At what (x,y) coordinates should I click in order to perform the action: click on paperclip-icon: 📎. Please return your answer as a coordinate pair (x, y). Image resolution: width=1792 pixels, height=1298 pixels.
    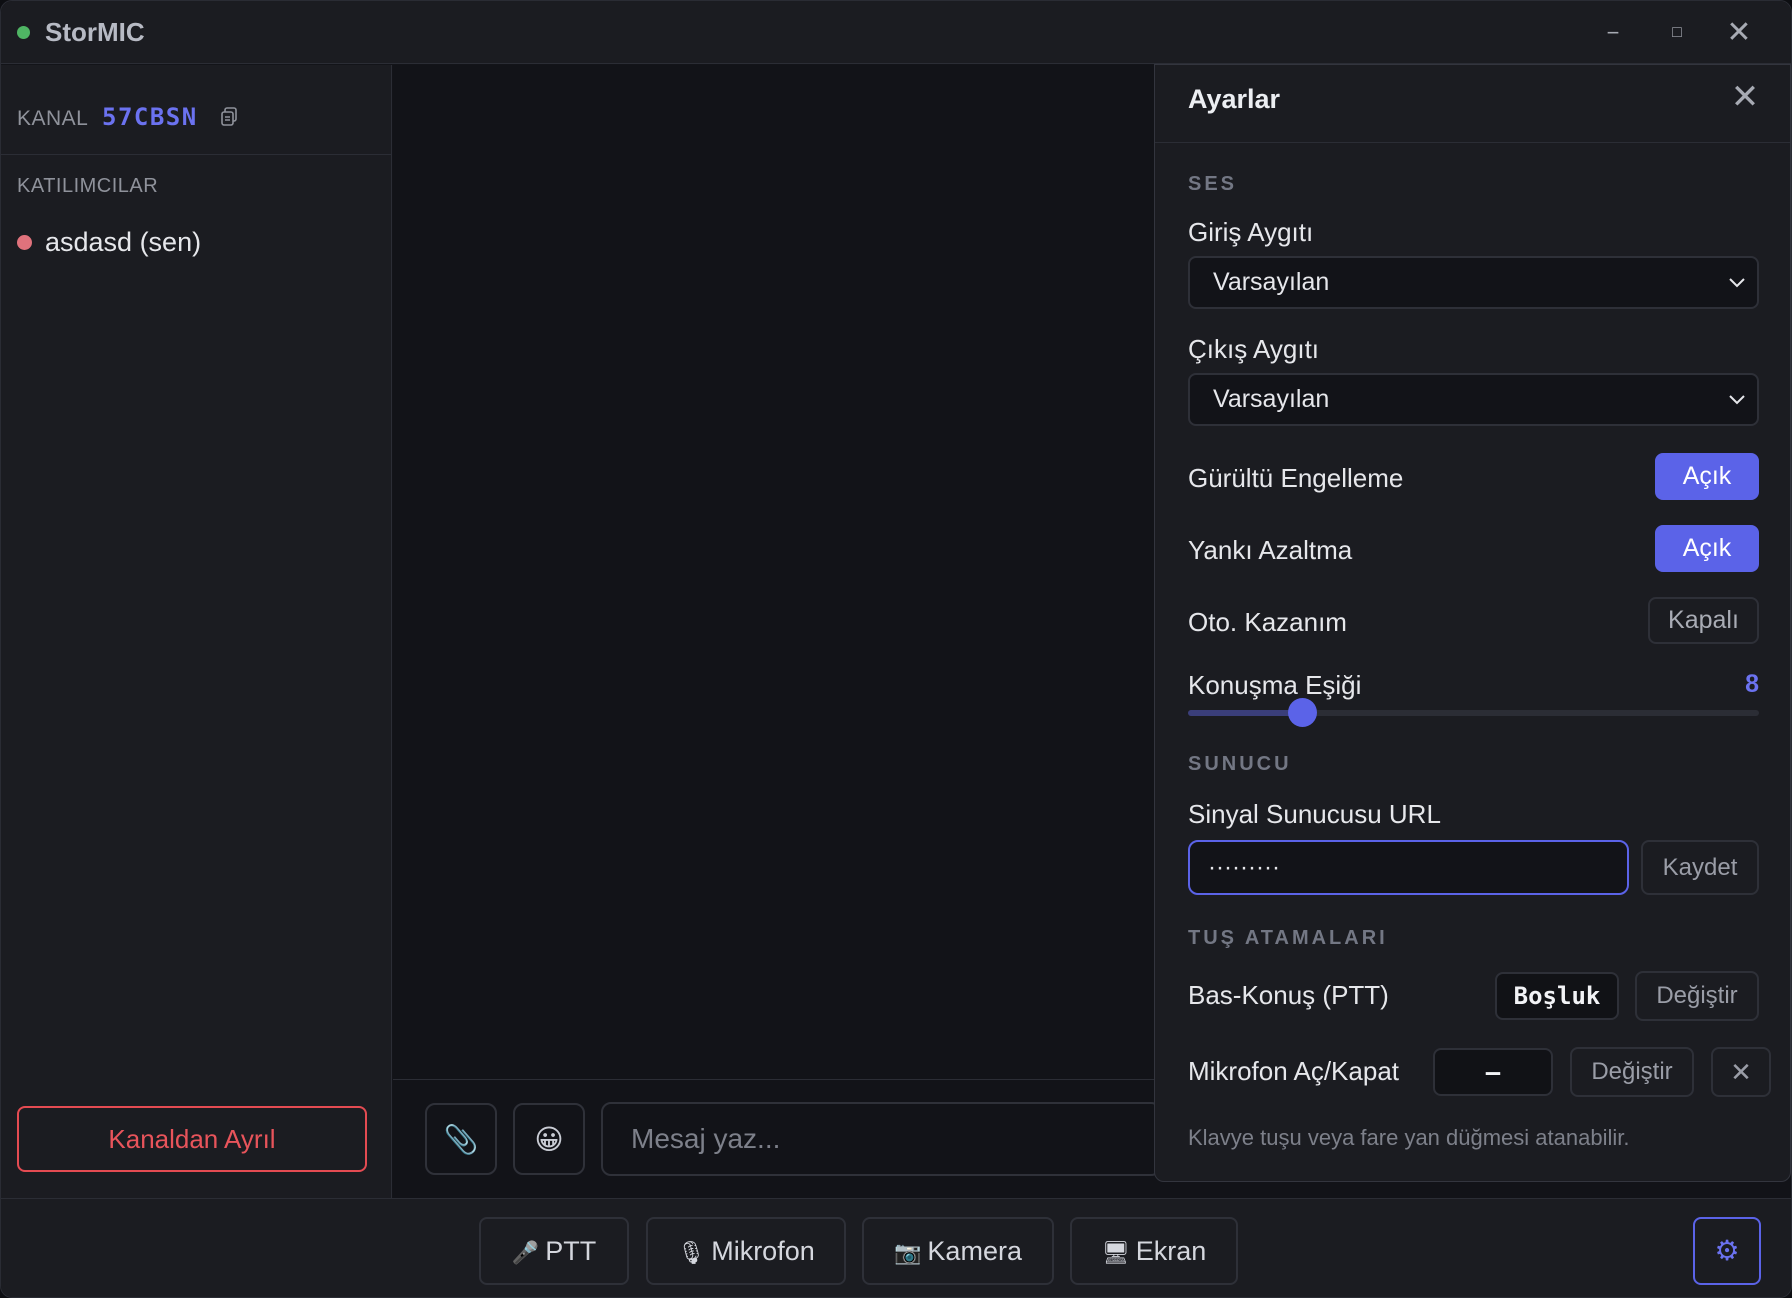
    Looking at the image, I should click on (461, 1139).